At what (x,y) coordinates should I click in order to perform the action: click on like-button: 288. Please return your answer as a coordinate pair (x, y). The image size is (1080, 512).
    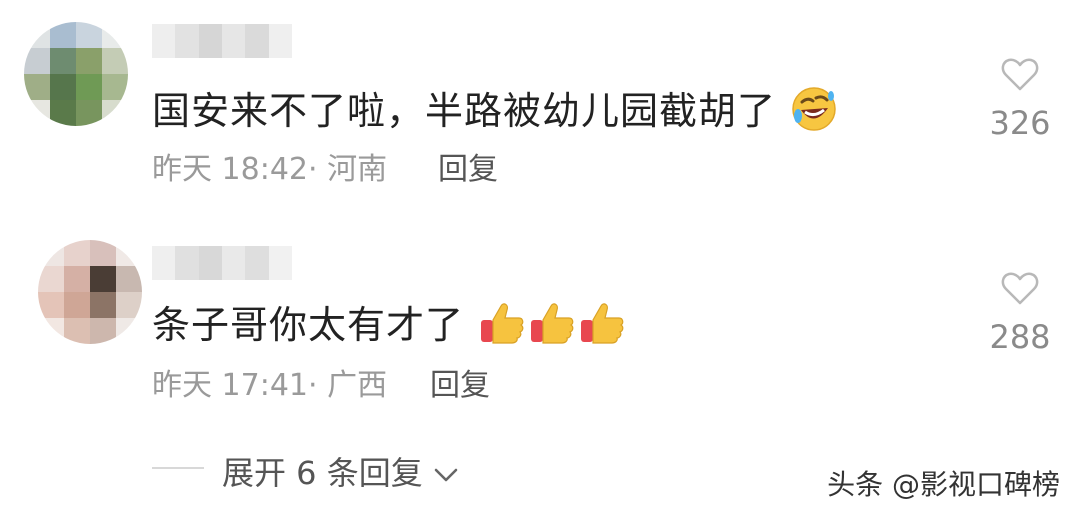
    Looking at the image, I should click on (1020, 313).